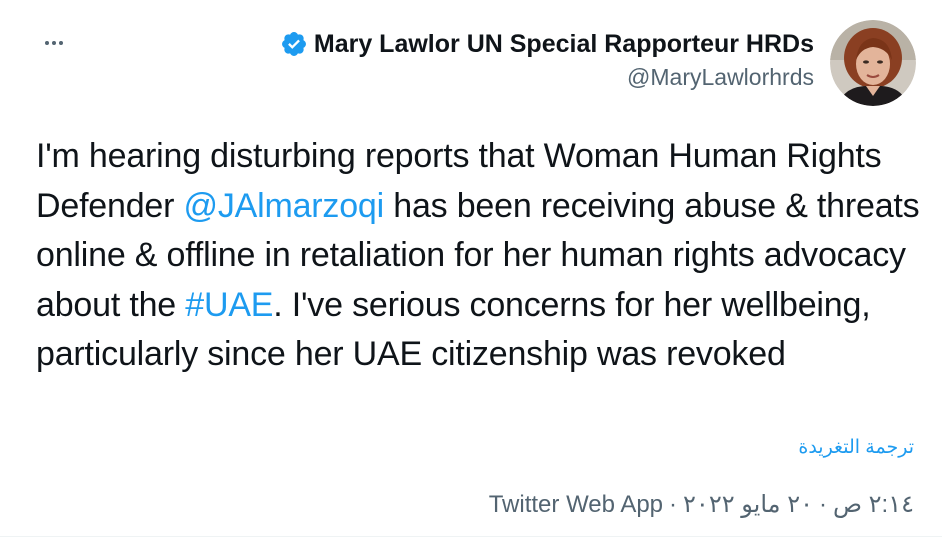 Image resolution: width=942 pixels, height=542 pixels. I want to click on divider, so click(471, 536).